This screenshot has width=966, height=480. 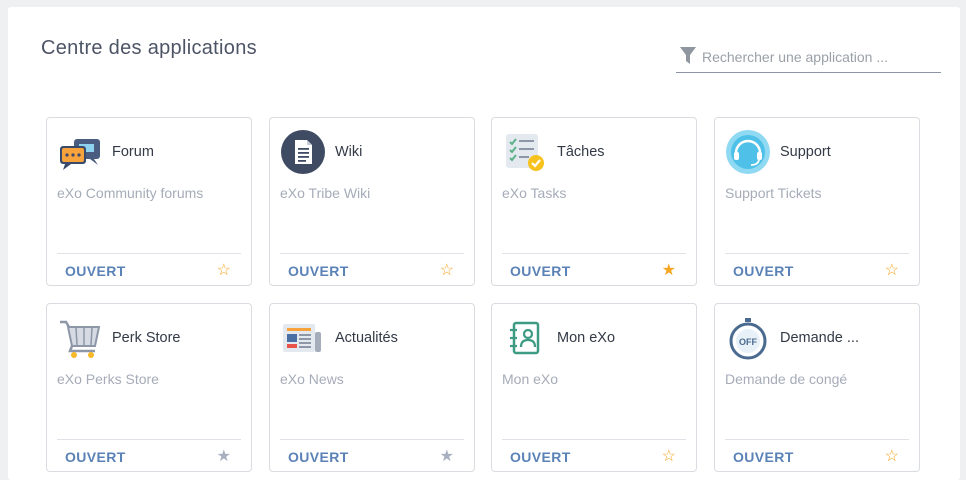 I want to click on page-title: Centre des applications, so click(x=149, y=48).